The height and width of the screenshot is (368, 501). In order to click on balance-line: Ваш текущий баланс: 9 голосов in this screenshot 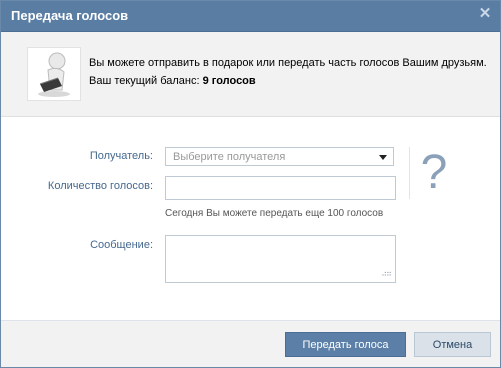, I will do `click(288, 81)`.